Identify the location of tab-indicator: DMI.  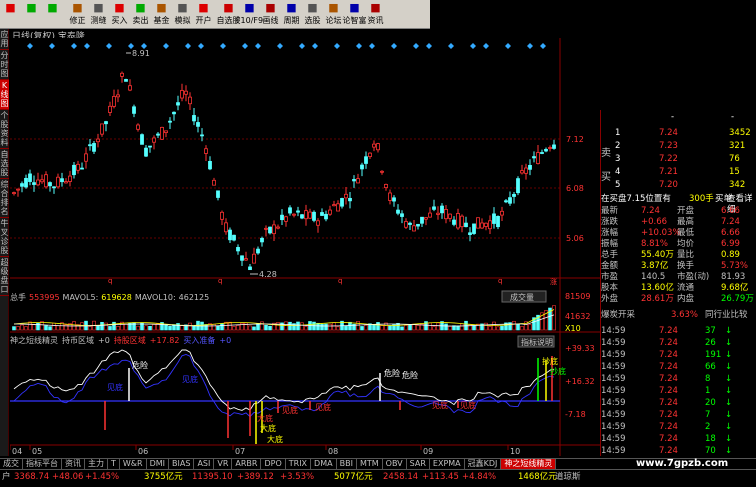
(158, 464).